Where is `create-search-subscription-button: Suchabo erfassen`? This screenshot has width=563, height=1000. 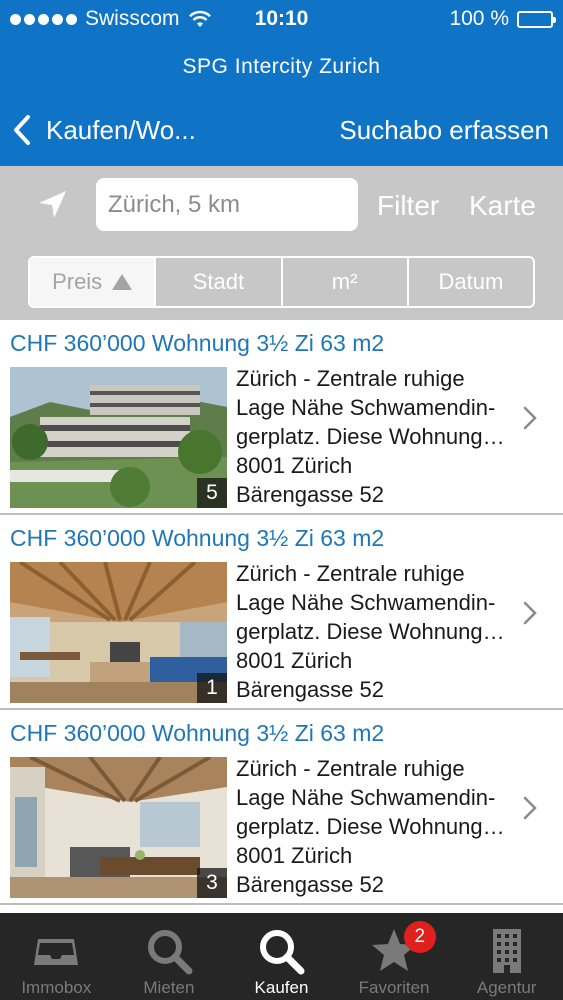 create-search-subscription-button: Suchabo erfassen is located at coordinates (444, 130).